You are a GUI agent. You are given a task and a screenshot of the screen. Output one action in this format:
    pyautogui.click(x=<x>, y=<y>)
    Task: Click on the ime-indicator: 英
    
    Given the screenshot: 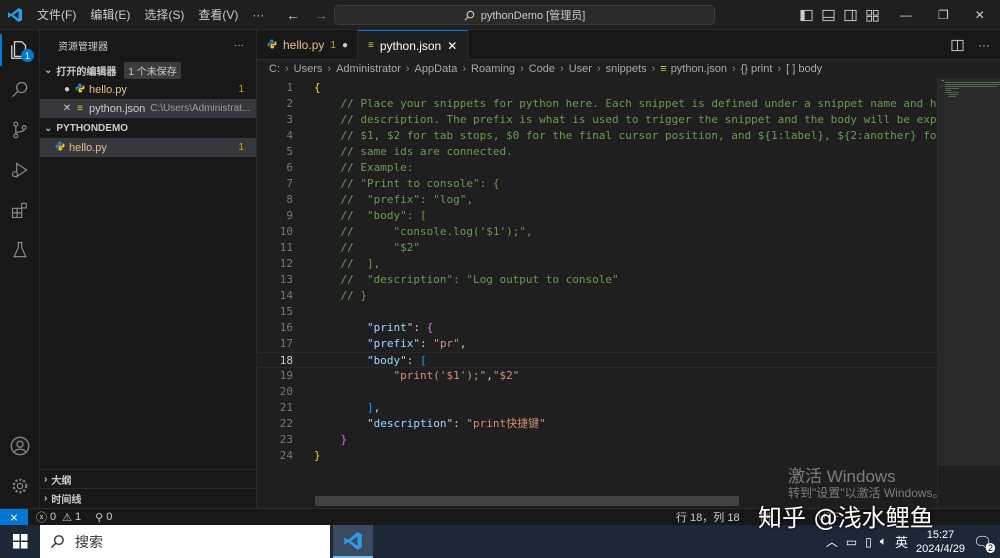 What is the action you would take?
    pyautogui.click(x=901, y=541)
    